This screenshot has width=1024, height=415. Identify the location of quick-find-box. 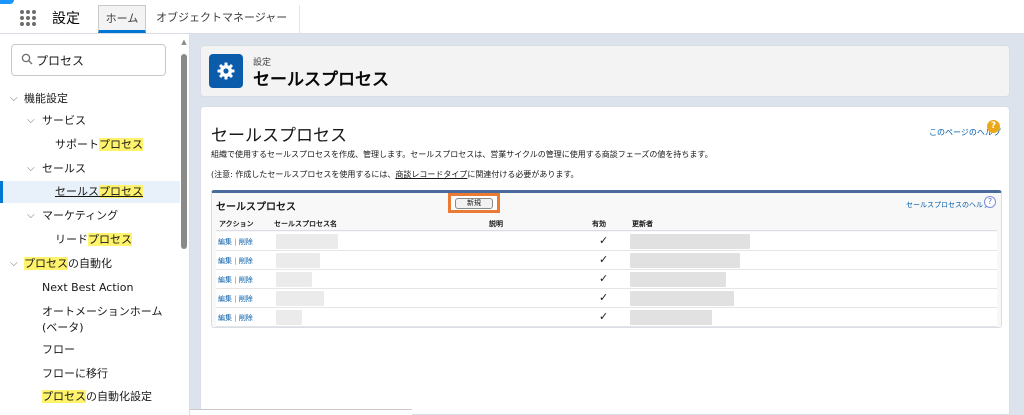
(88, 60).